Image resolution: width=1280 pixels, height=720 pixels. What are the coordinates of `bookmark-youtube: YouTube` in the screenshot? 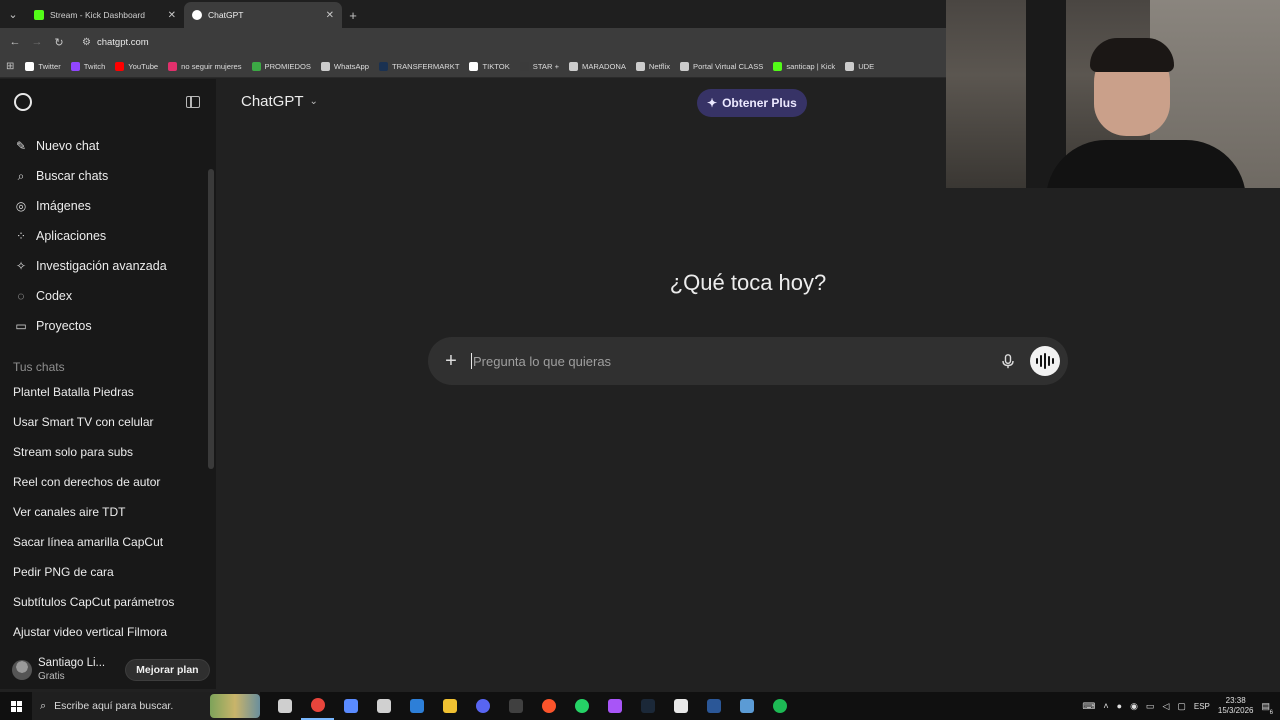 It's located at (136, 66).